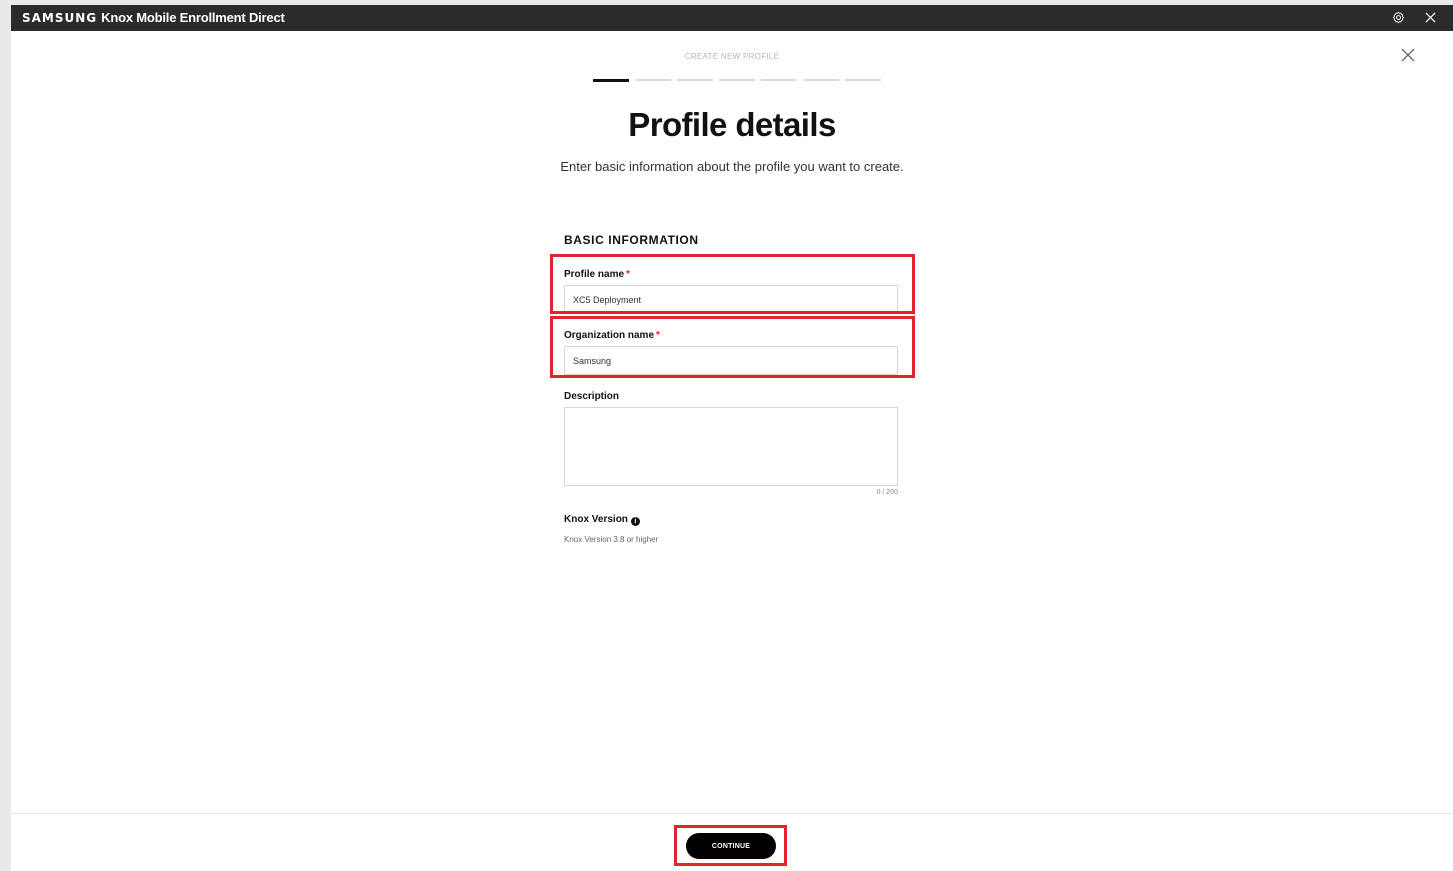 This screenshot has height=871, width=1453. Describe the element at coordinates (596, 519) in the screenshot. I see `knox-version-label-text: Knox Version` at that location.